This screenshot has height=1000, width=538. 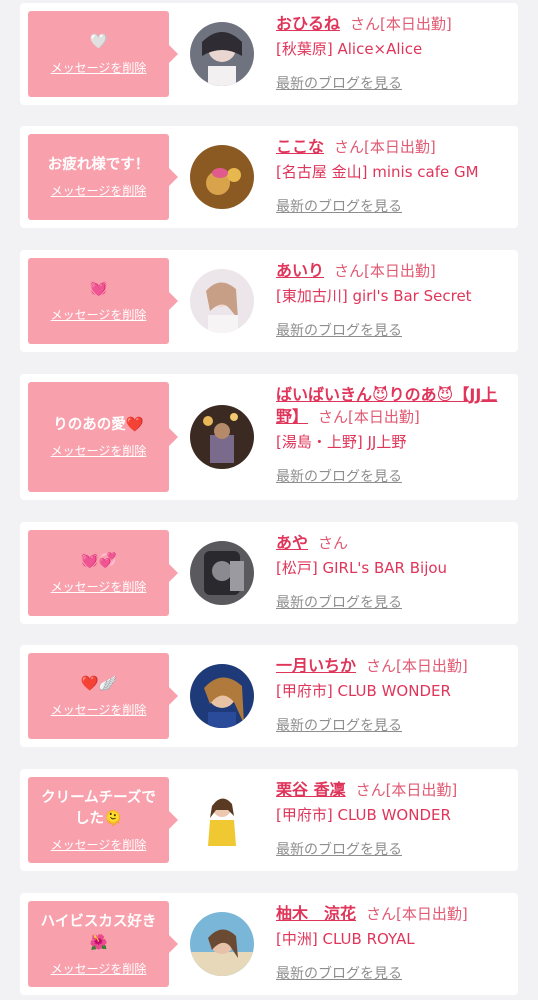 What do you see at coordinates (300, 146) in the screenshot?
I see `girl-name-link: ここな` at bounding box center [300, 146].